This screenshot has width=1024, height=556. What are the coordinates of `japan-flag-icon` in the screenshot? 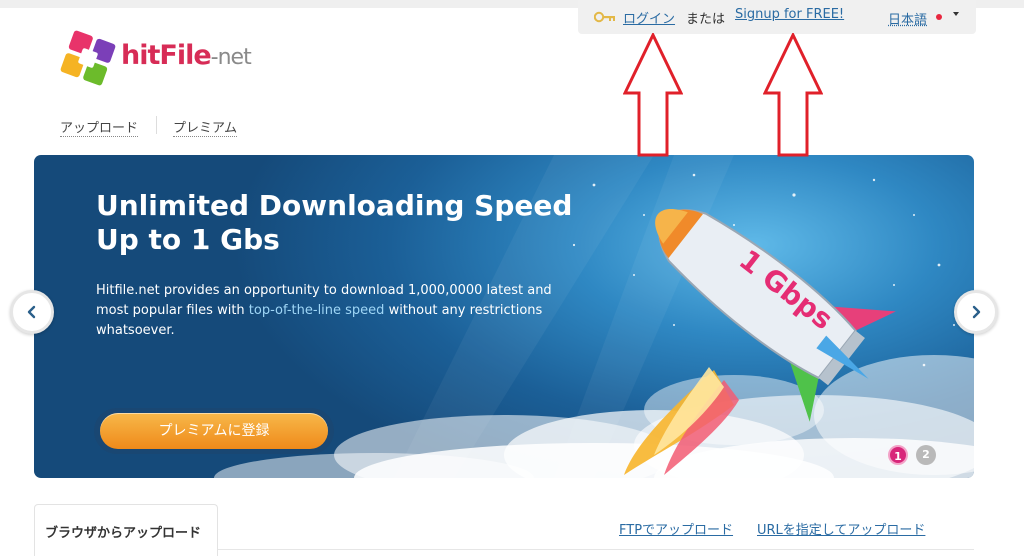 It's located at (939, 17).